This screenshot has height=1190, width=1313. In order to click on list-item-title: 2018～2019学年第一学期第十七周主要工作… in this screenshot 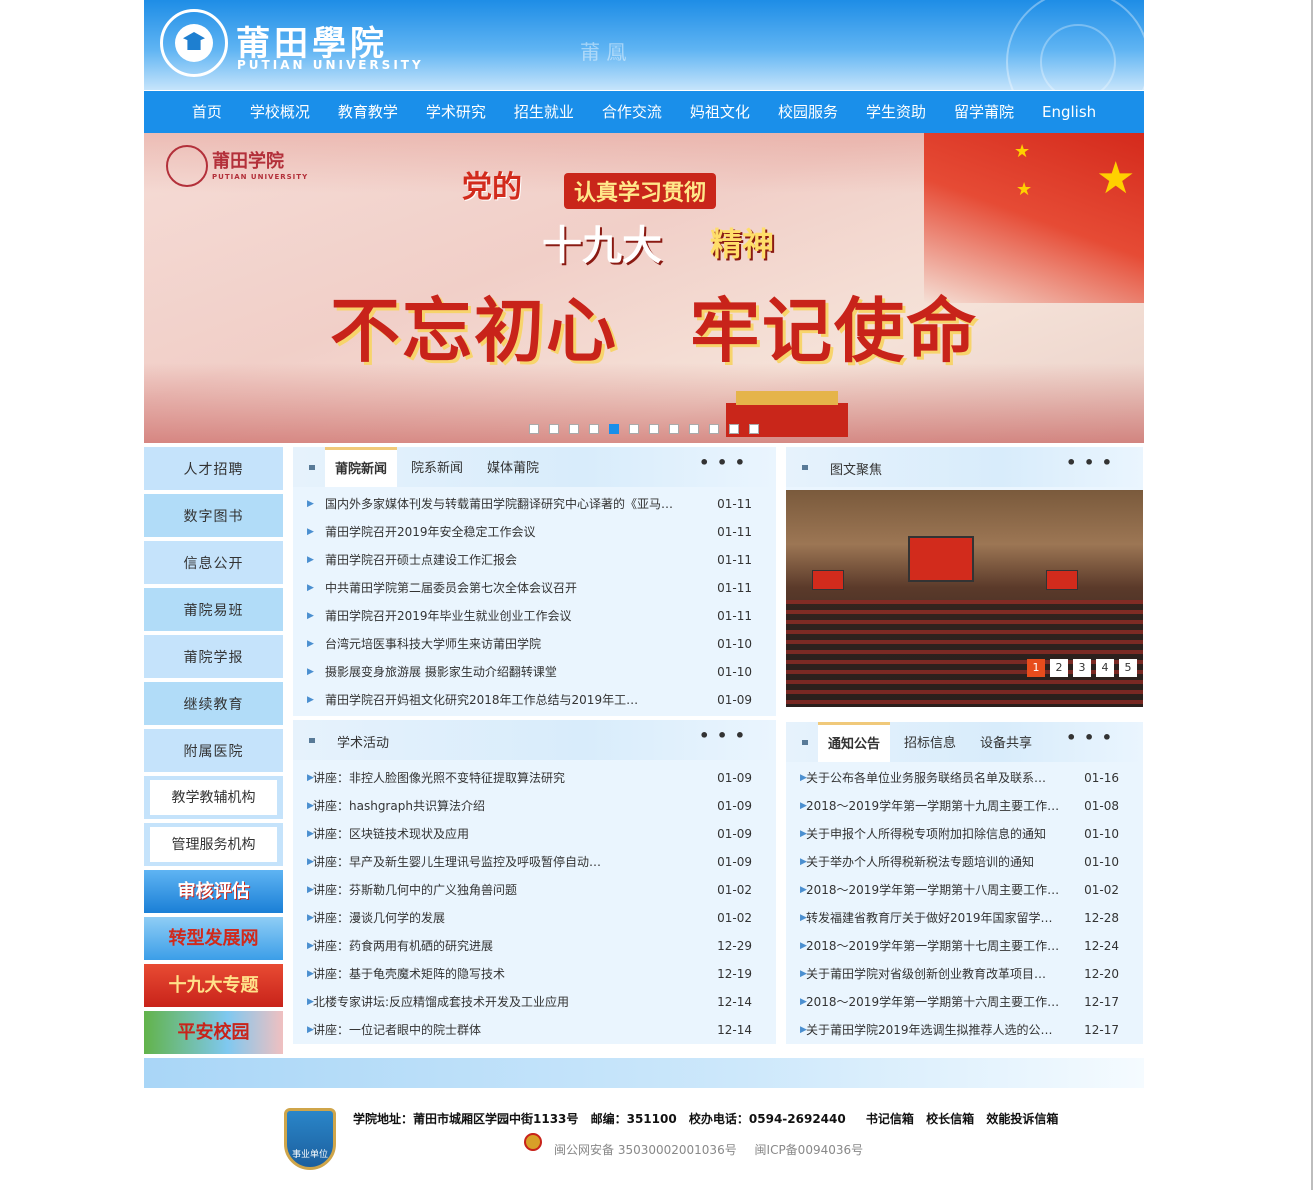, I will do `click(936, 946)`.